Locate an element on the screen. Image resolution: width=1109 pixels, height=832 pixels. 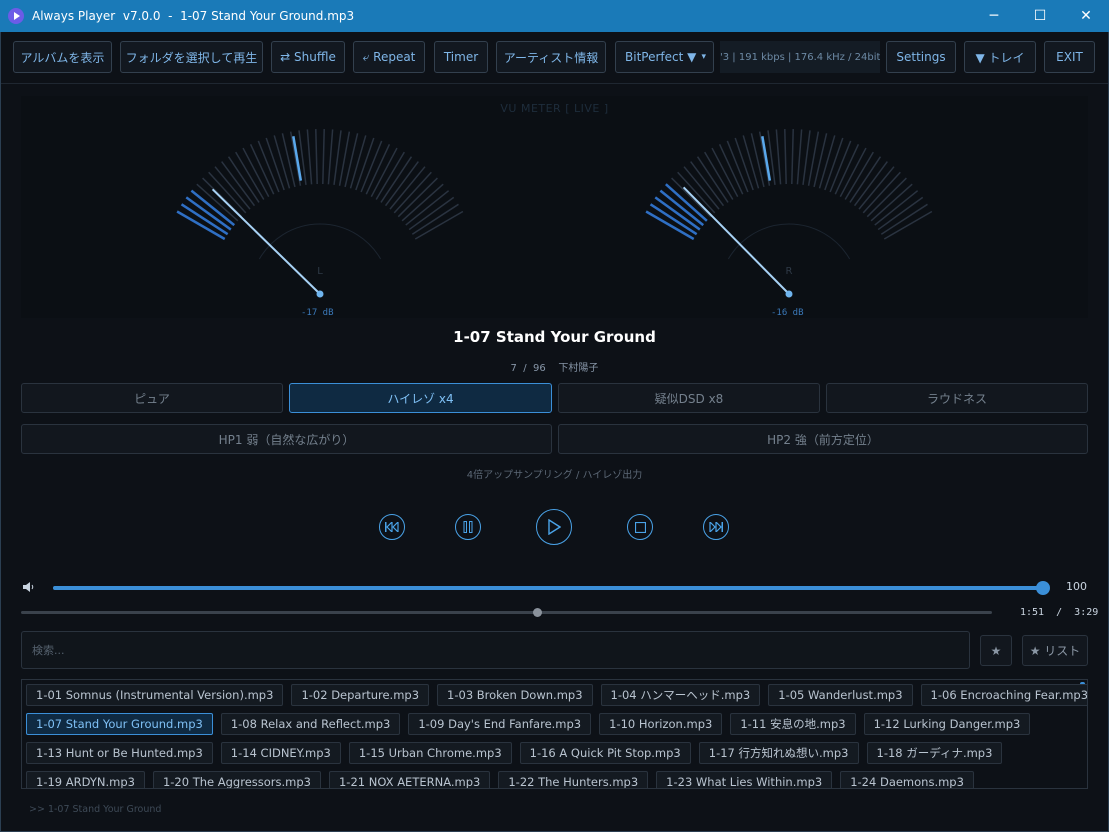
search-input is located at coordinates (500, 650).